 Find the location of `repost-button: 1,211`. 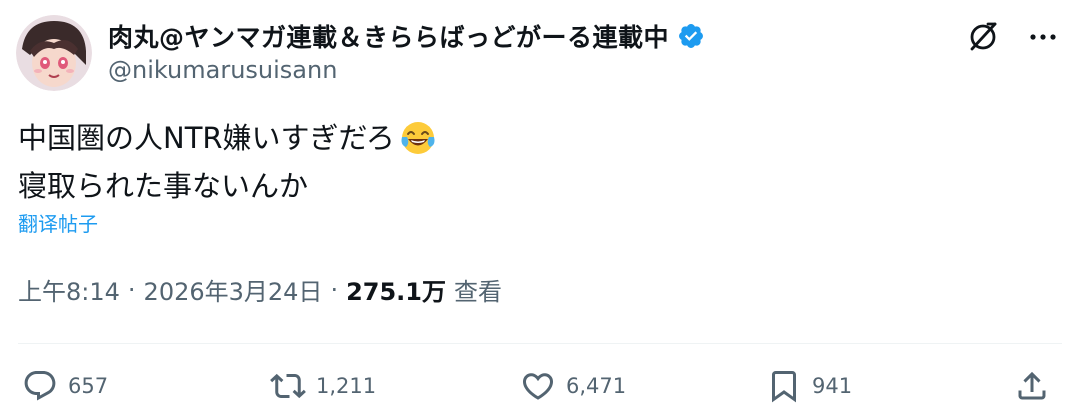

repost-button: 1,211 is located at coordinates (323, 386).